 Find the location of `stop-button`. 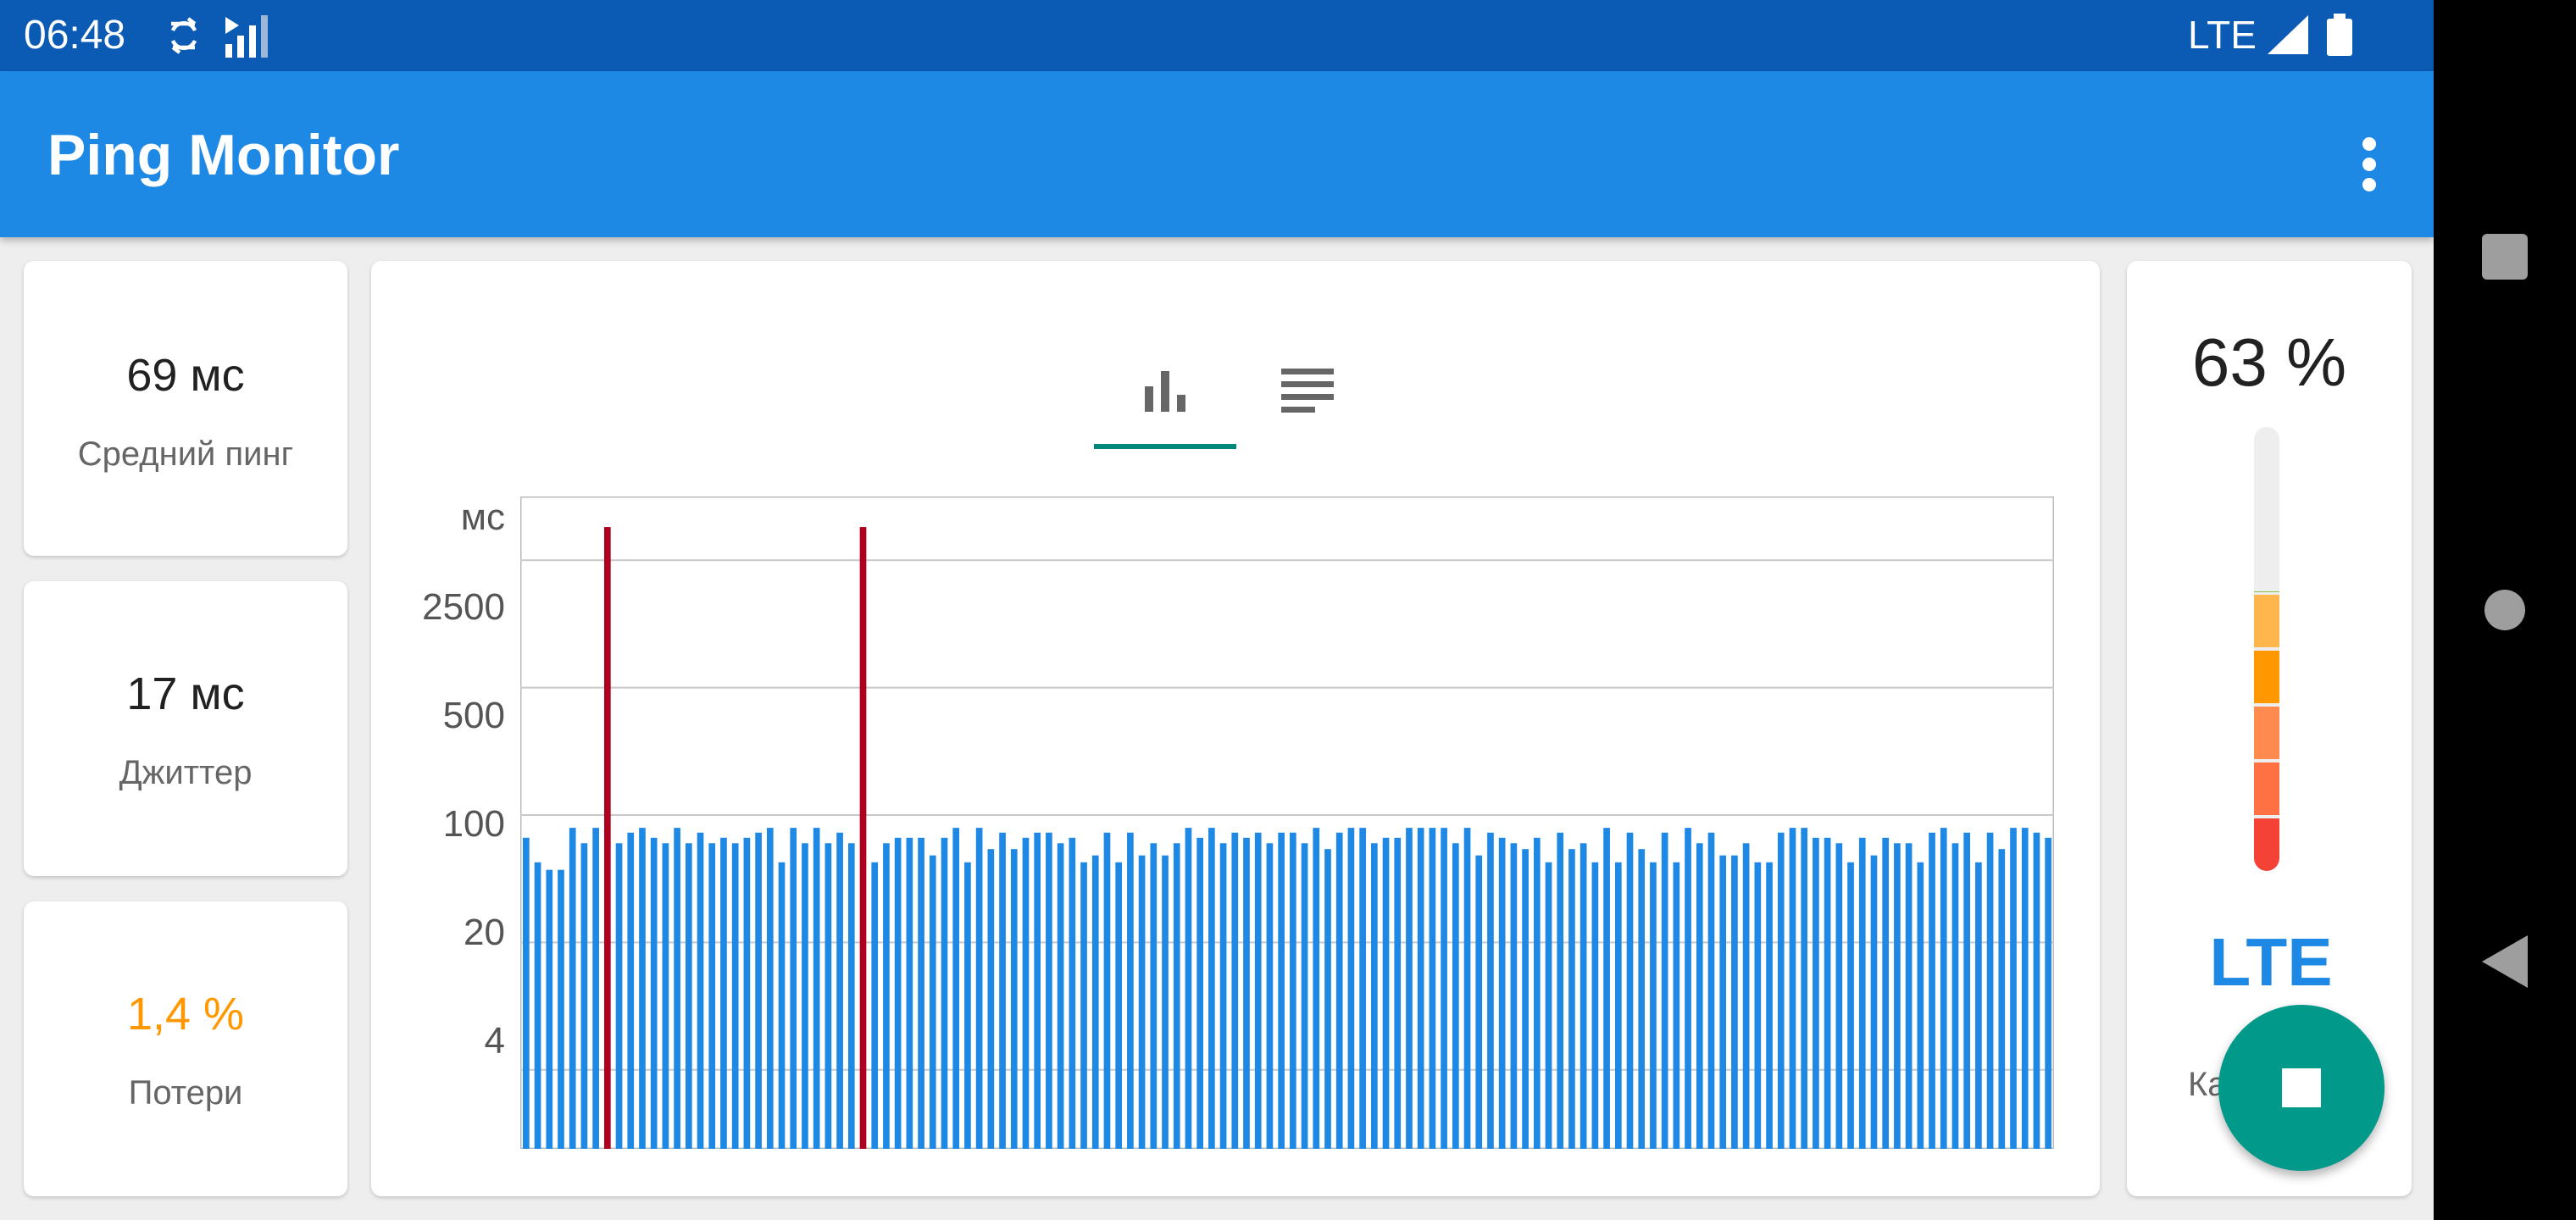

stop-button is located at coordinates (2301, 1088).